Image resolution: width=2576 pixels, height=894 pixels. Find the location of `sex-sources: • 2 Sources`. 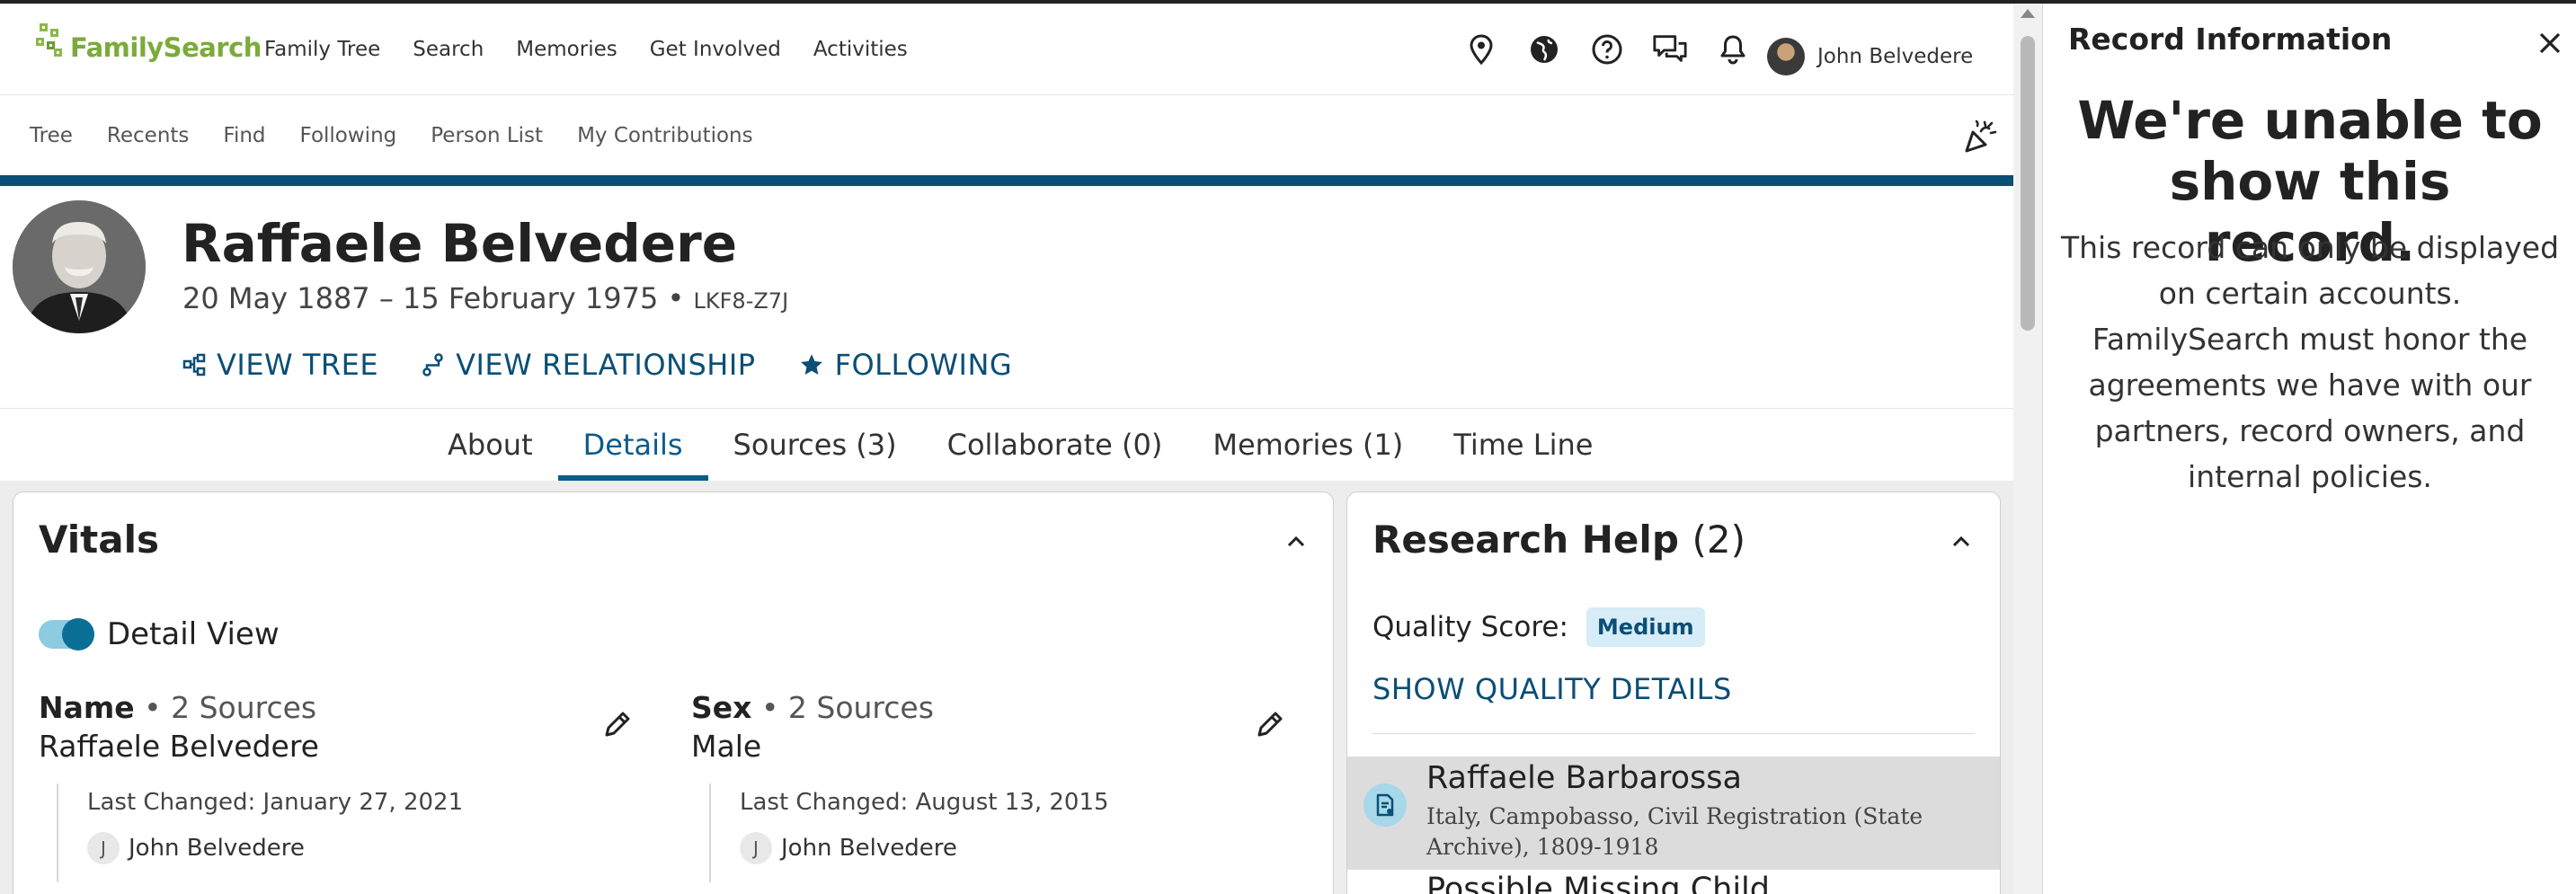

sex-sources: • 2 Sources is located at coordinates (847, 707).